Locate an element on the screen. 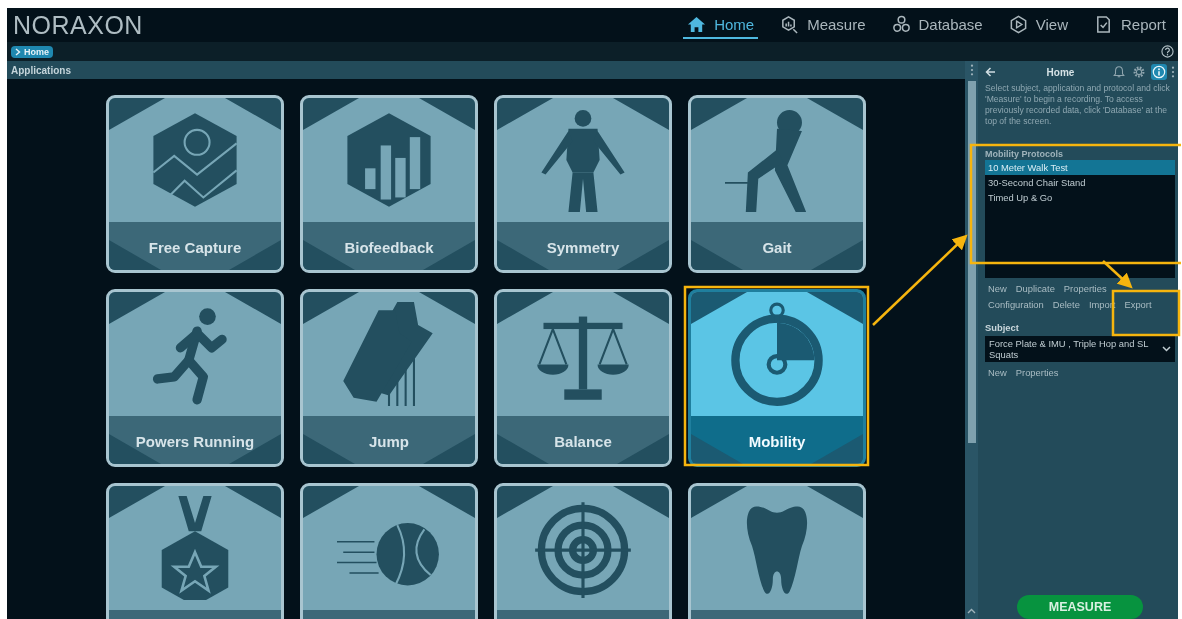 This screenshot has height=619, width=1182. action-link: Export is located at coordinates (1138, 304).